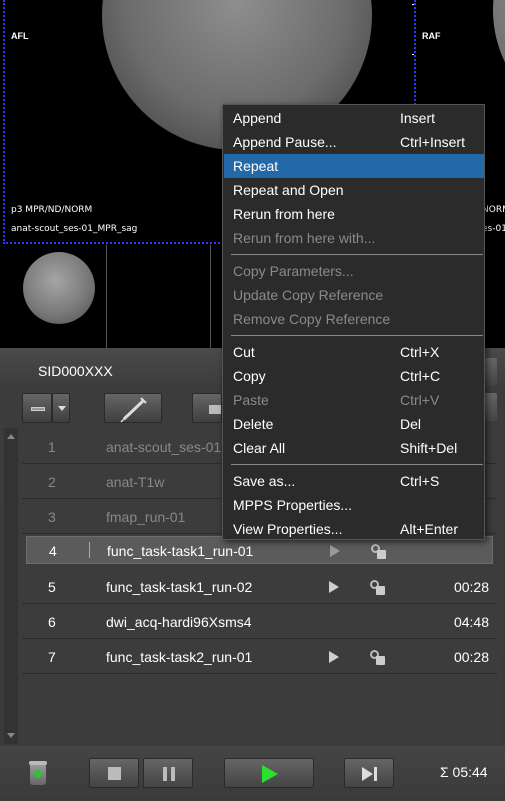 This screenshot has height=801, width=505. I want to click on menu-item-paste: Paste Ctrl+V, so click(354, 400).